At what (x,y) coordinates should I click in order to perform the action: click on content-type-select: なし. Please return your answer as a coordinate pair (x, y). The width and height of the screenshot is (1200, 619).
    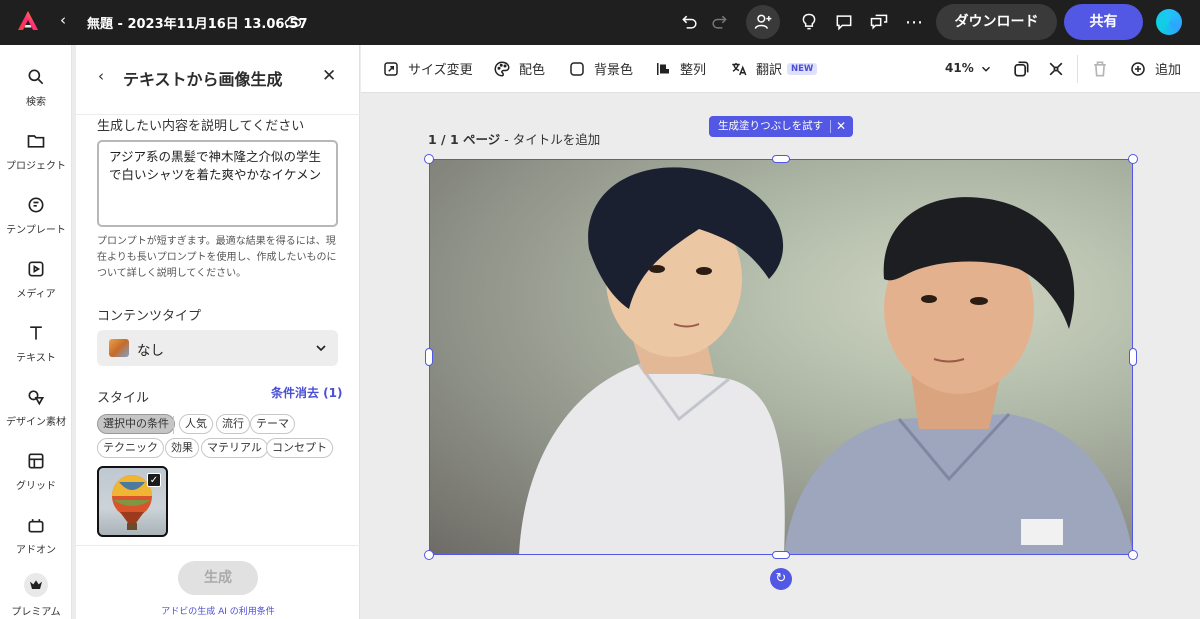
    Looking at the image, I should click on (217, 348).